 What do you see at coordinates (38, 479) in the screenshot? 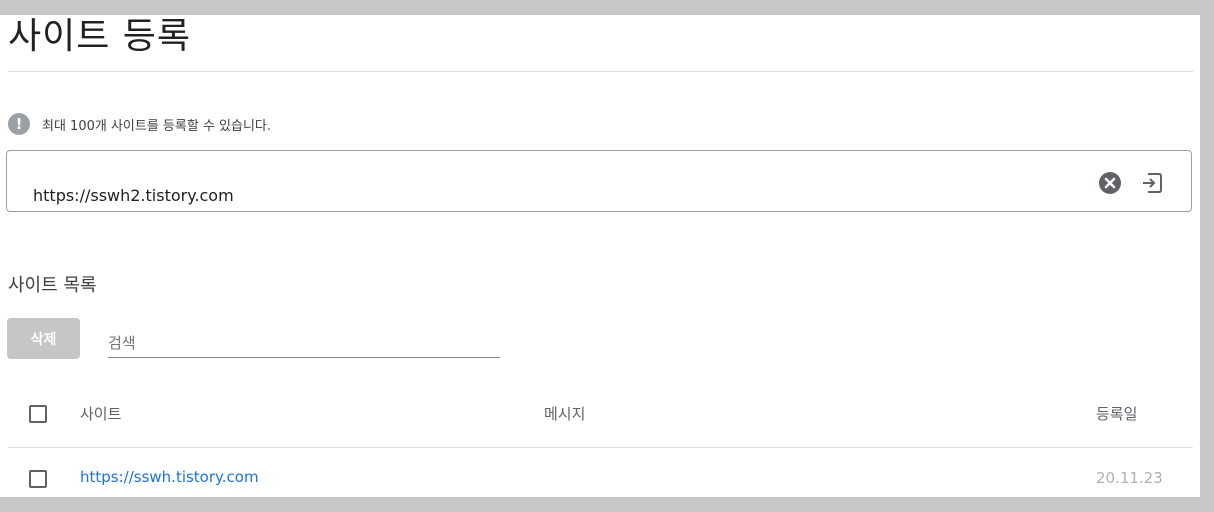
I see `row-checkbox` at bounding box center [38, 479].